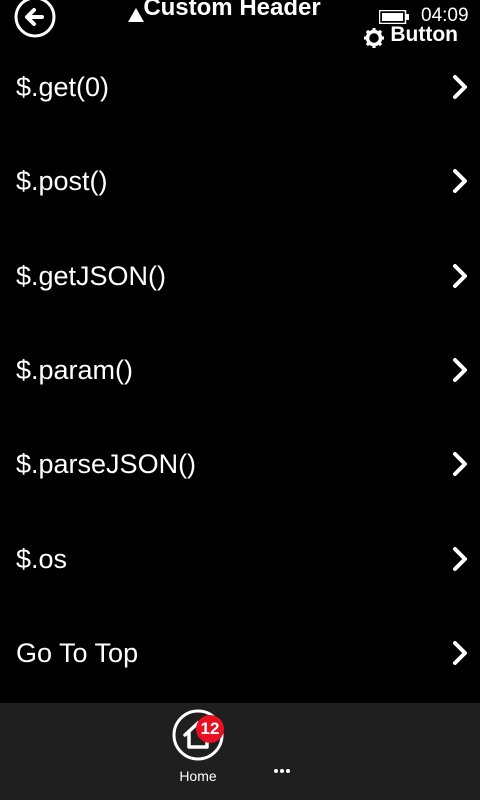  What do you see at coordinates (445, 15) in the screenshot?
I see `status-time: 04:09` at bounding box center [445, 15].